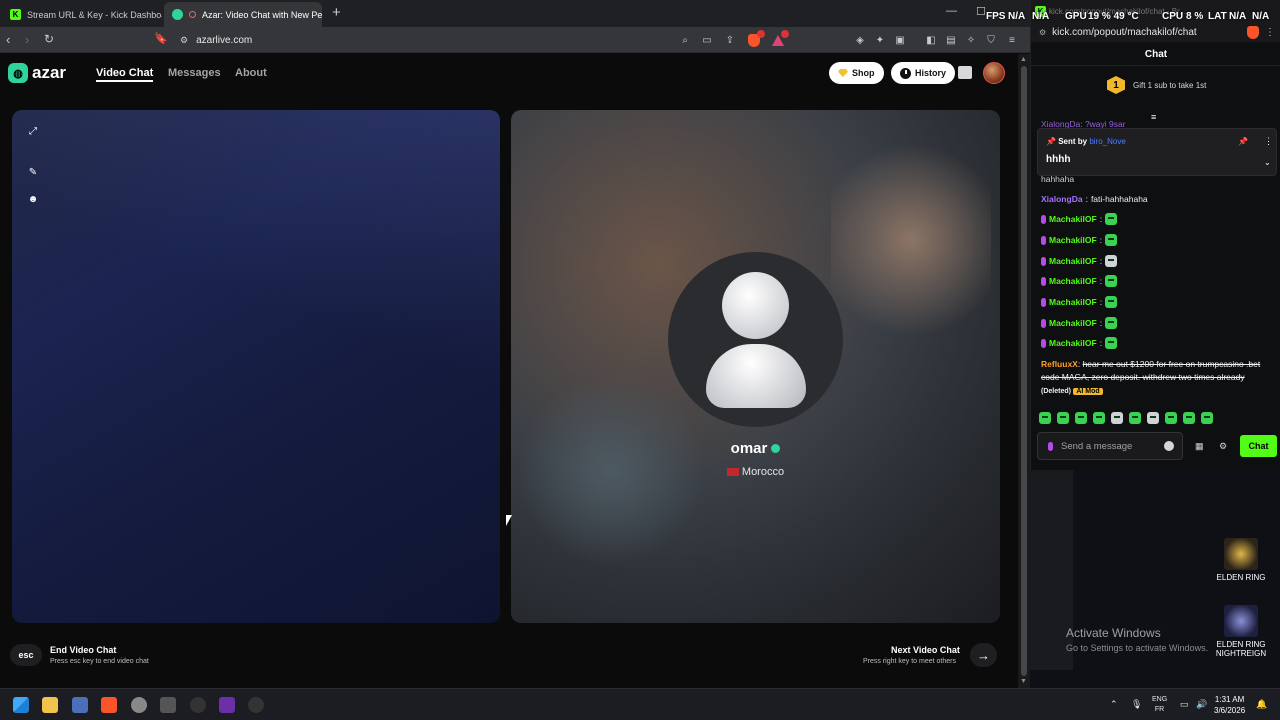  I want to click on nav-video-chat: Video Chat, so click(125, 74).